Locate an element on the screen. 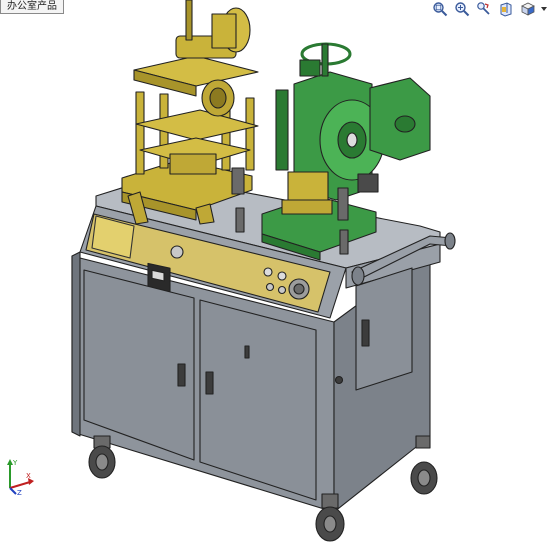  y-axis-label: Y is located at coordinates (15, 463).